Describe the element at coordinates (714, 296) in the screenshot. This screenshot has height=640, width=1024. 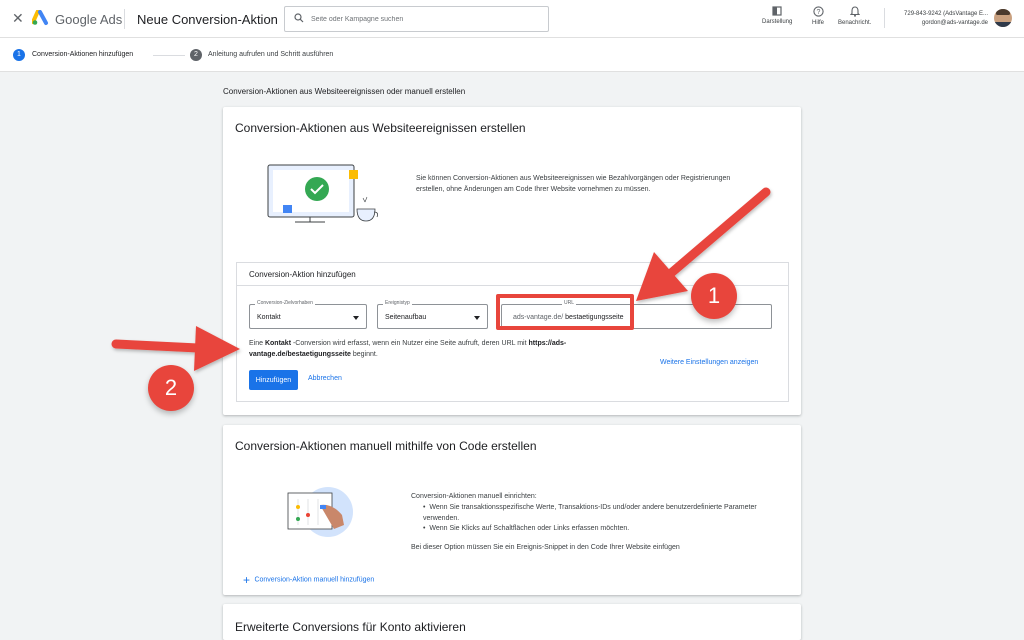
I see `annotation-badge-1: 1` at that location.